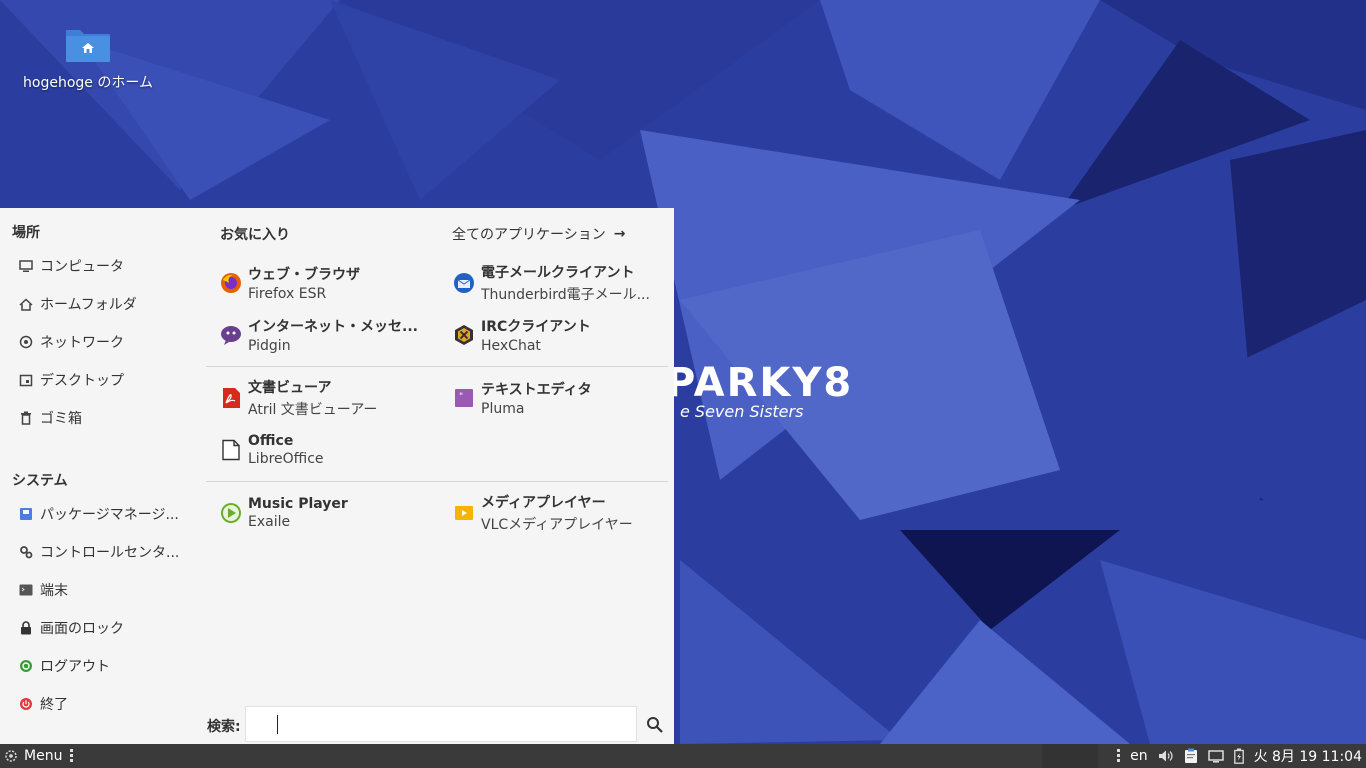 Image resolution: width=1366 pixels, height=768 pixels. I want to click on taskbar-window-list-area, so click(1070, 756).